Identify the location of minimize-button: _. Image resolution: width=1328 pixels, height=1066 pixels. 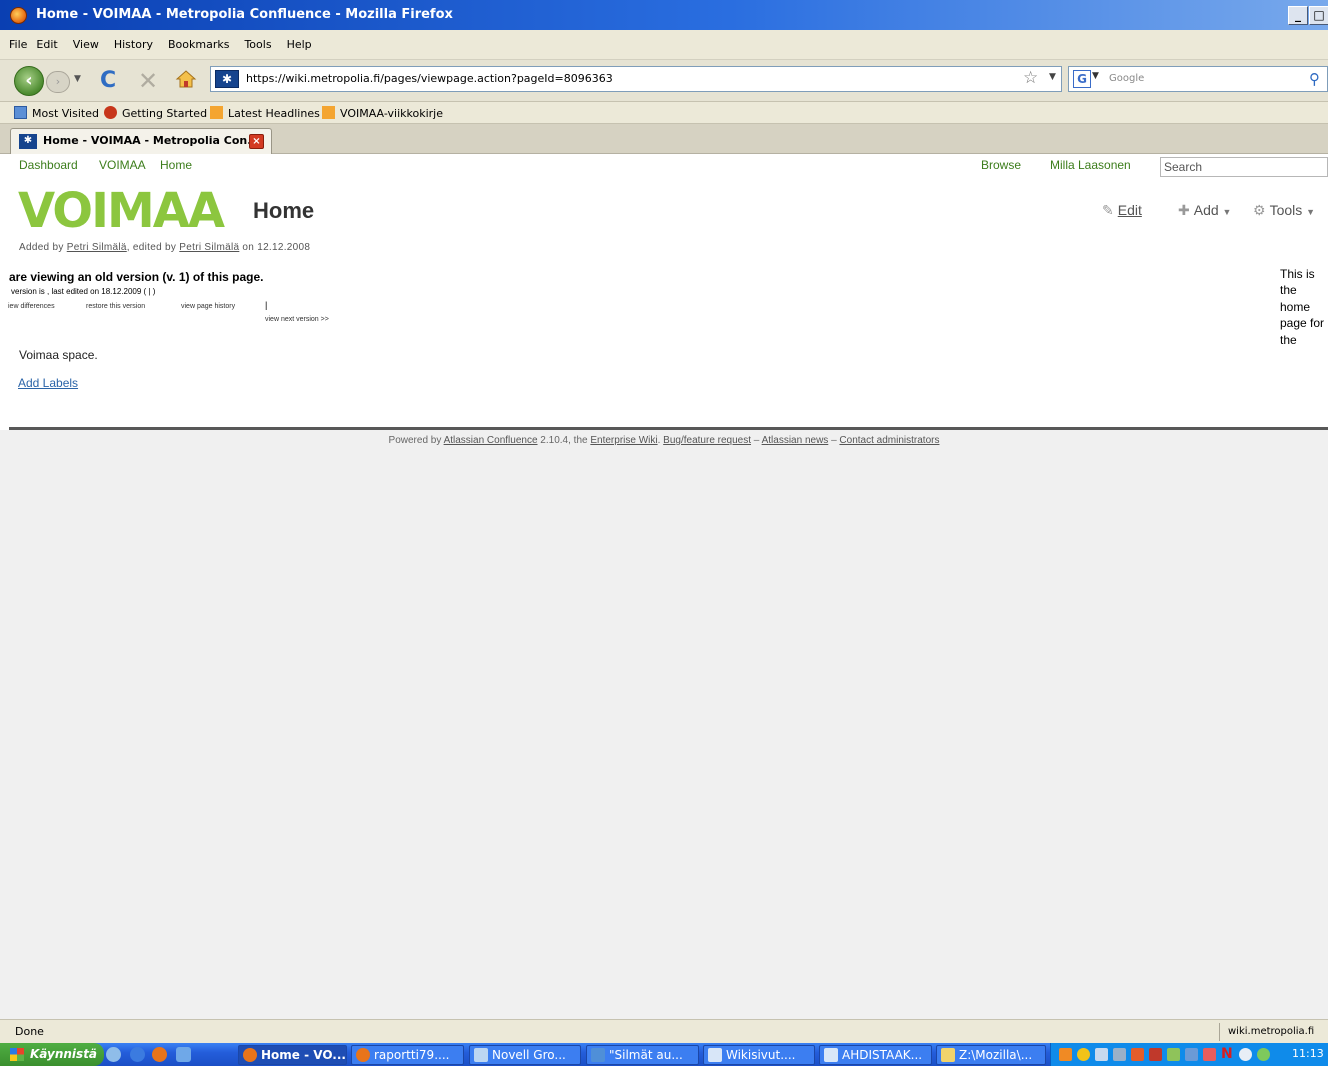
(1298, 15).